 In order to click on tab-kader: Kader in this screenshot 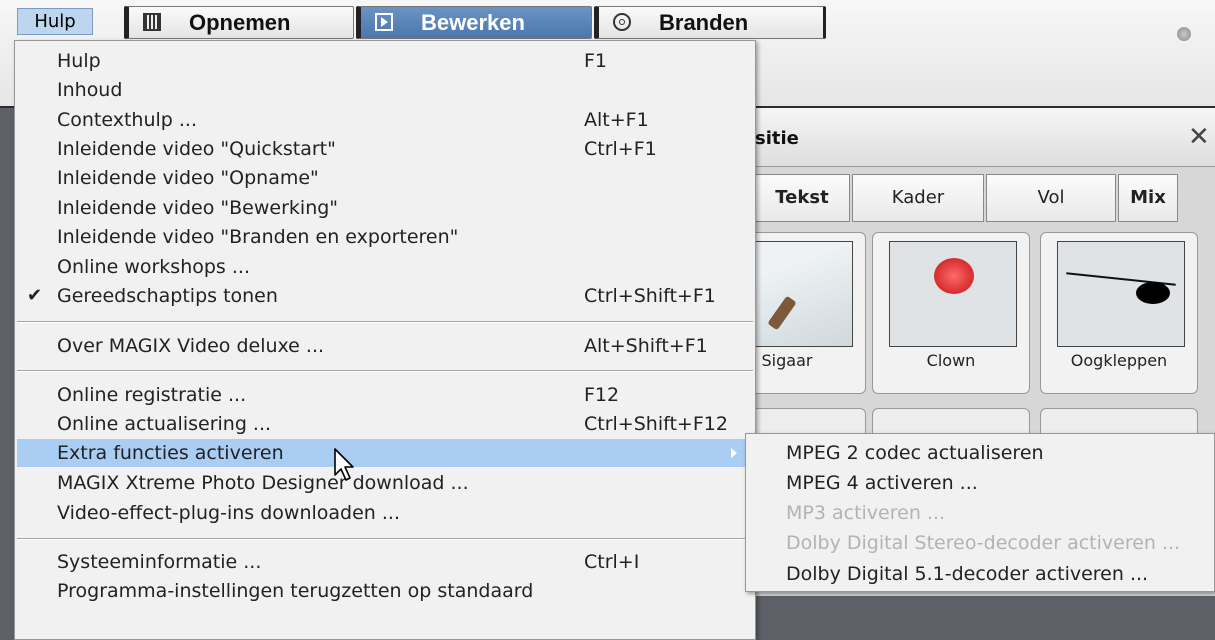, I will do `click(918, 198)`.